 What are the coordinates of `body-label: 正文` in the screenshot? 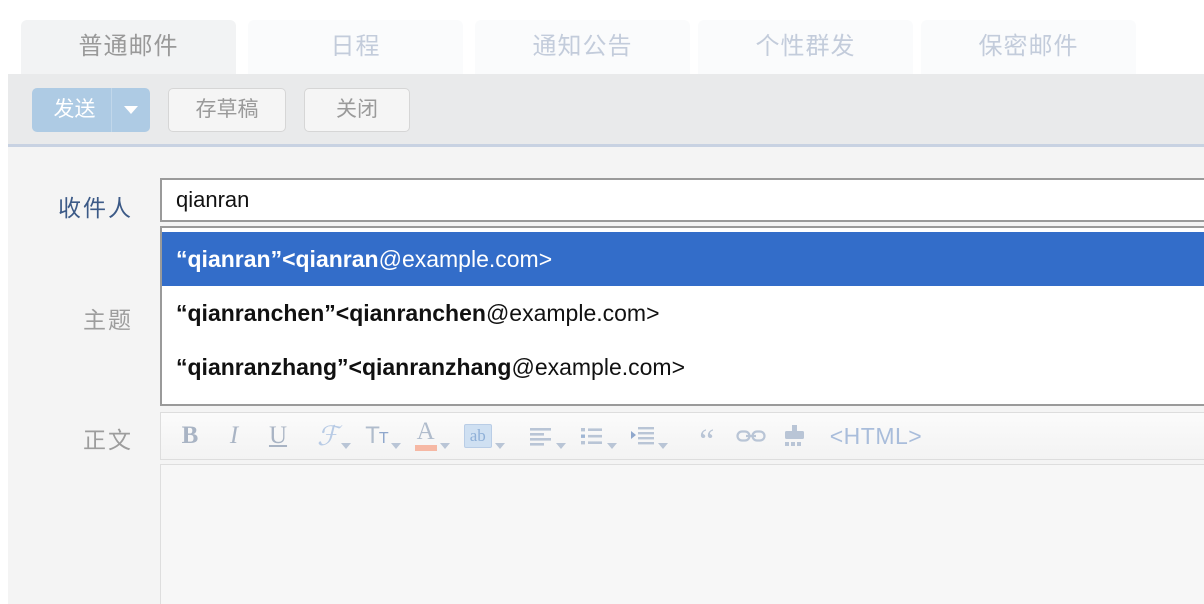 It's located at (108, 440).